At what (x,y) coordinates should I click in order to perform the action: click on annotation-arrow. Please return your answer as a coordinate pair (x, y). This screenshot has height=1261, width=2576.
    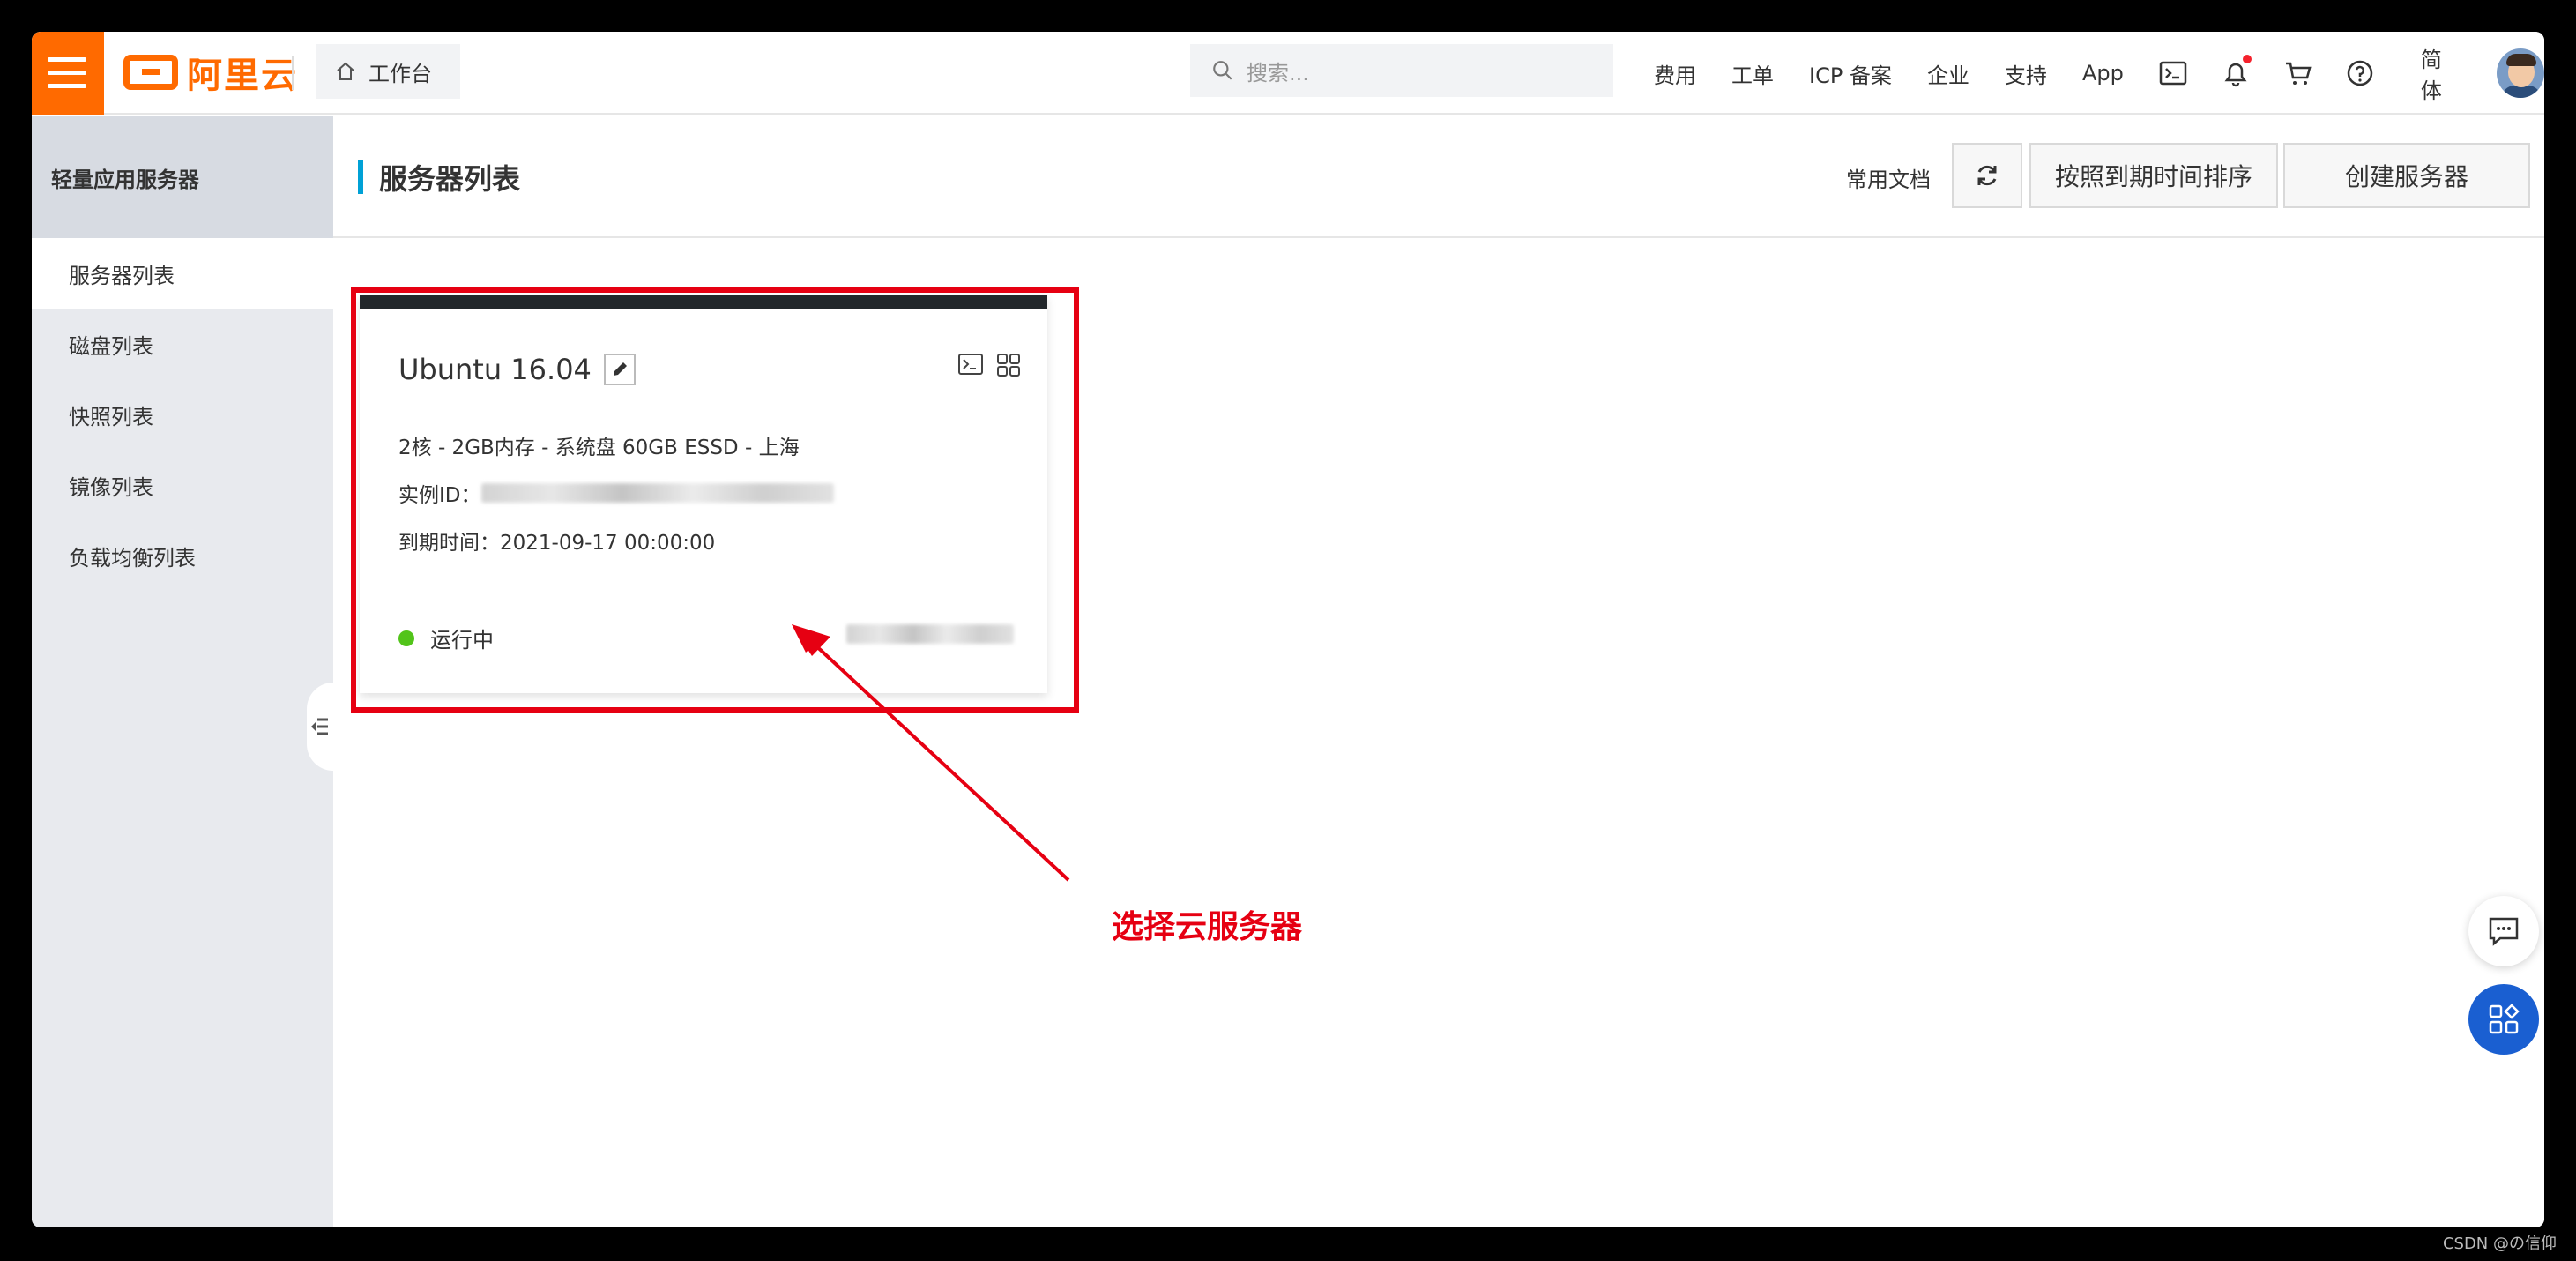
    Looking at the image, I should click on (931, 753).